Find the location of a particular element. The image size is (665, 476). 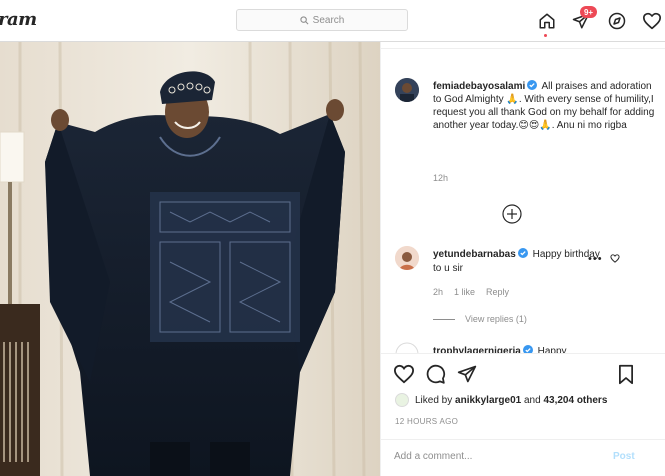

comment: yetundebarnabas Happy birthday to u sir is located at coordinates (518, 262).